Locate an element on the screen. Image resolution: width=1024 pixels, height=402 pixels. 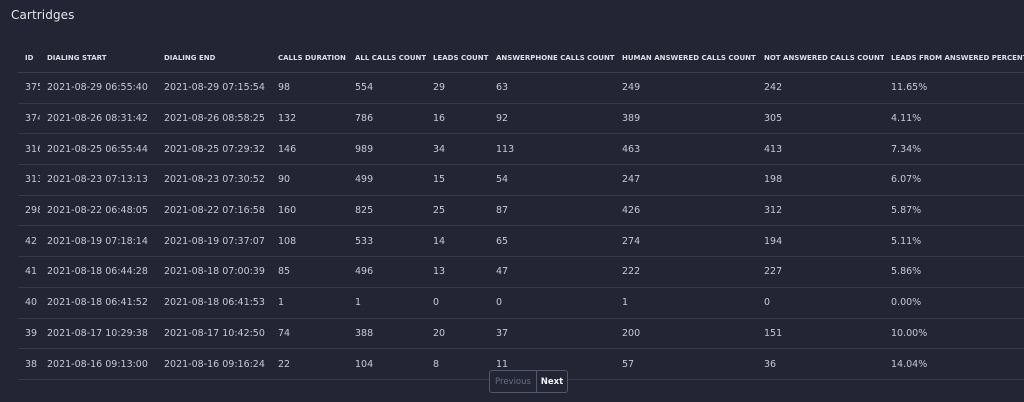
cell-dialing-end: 2021-08-16 09:16:24 is located at coordinates (214, 364).